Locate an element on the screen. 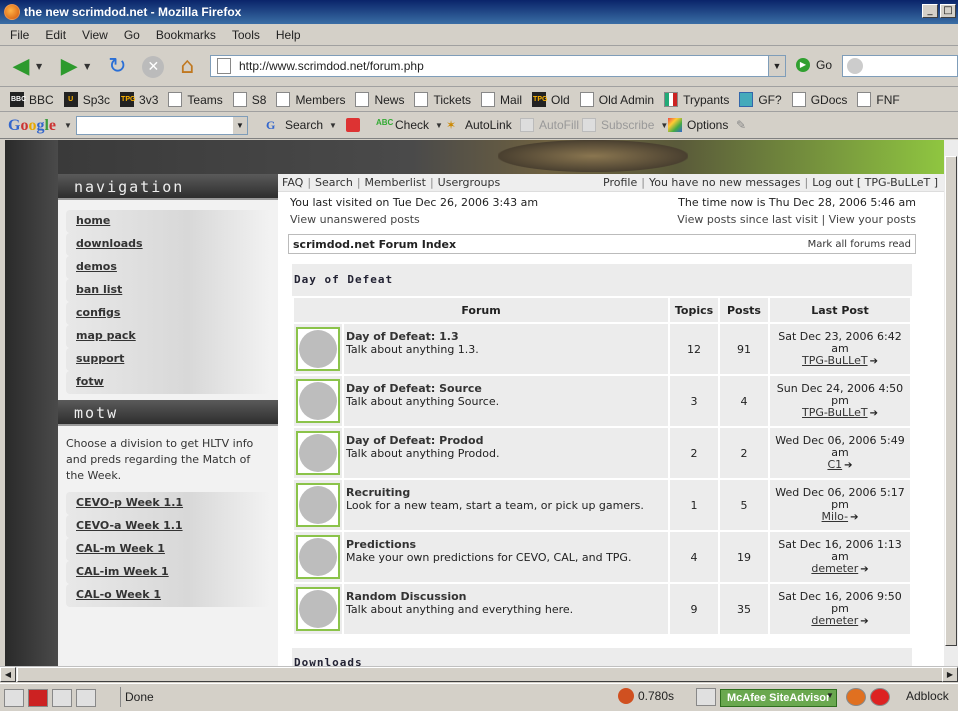  status-window-icon is located at coordinates (62, 697).